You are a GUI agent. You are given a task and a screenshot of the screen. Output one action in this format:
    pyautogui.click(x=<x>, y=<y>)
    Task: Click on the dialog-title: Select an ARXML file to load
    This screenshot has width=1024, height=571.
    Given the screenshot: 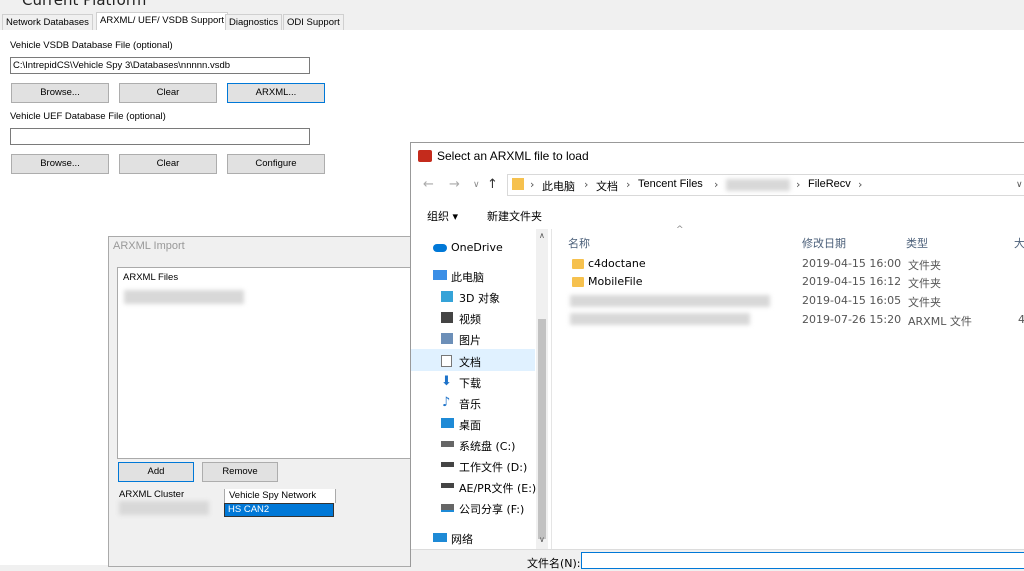 What is the action you would take?
    pyautogui.click(x=513, y=156)
    